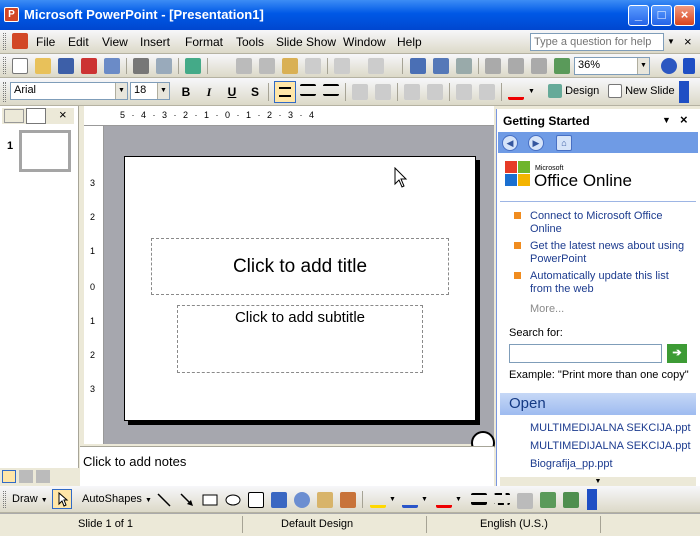  Describe the element at coordinates (531, 91) in the screenshot. I see `font-color-dropdown-icon: ▼` at that location.